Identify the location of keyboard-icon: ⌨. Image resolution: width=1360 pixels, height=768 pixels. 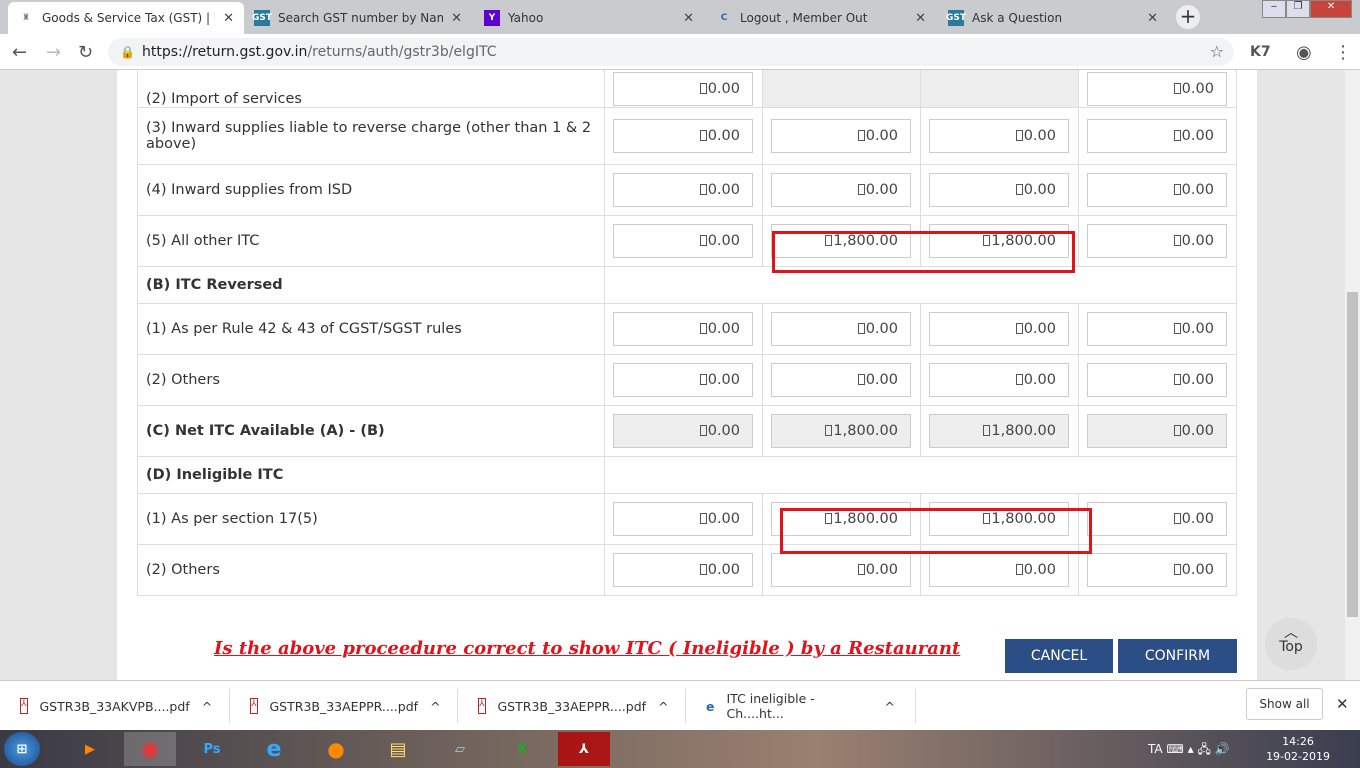
(1174, 749).